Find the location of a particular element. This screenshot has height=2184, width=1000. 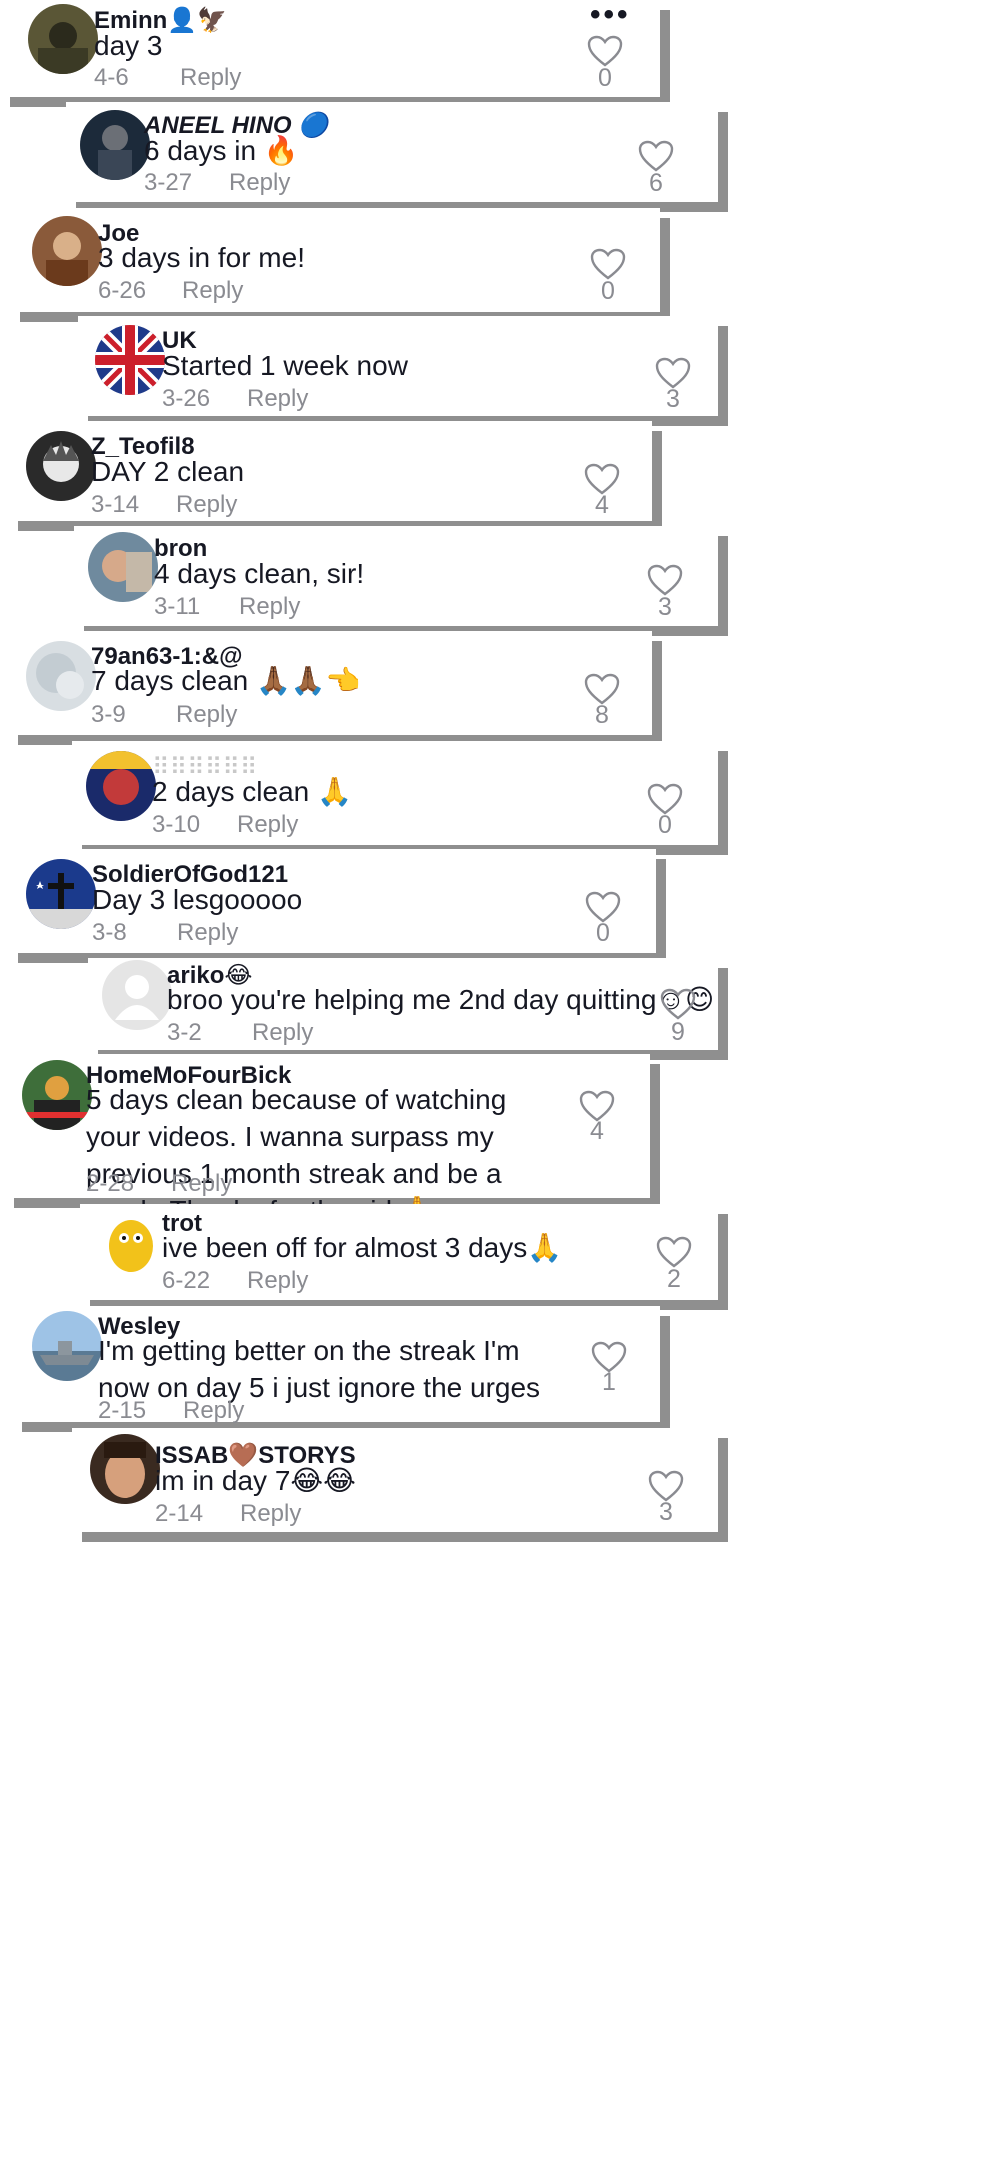

comment-date: 3-10 is located at coordinates (176, 824).